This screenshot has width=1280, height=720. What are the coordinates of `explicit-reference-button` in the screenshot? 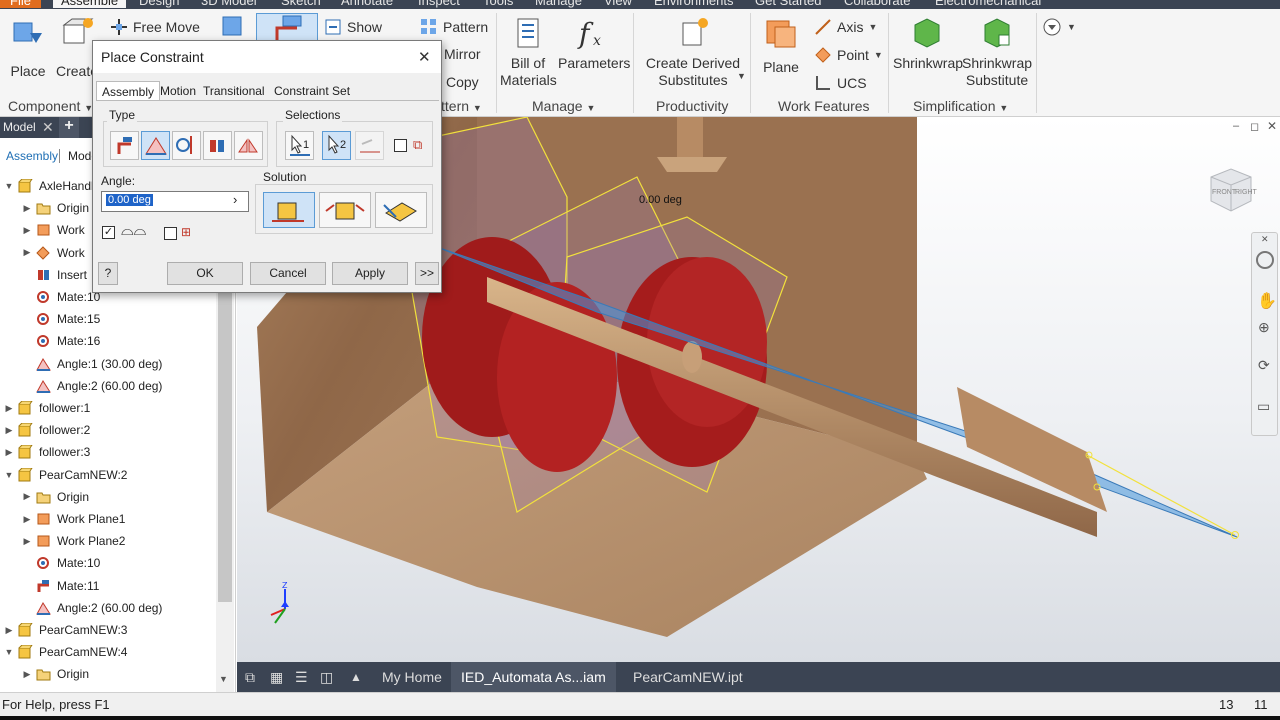 It's located at (401, 210).